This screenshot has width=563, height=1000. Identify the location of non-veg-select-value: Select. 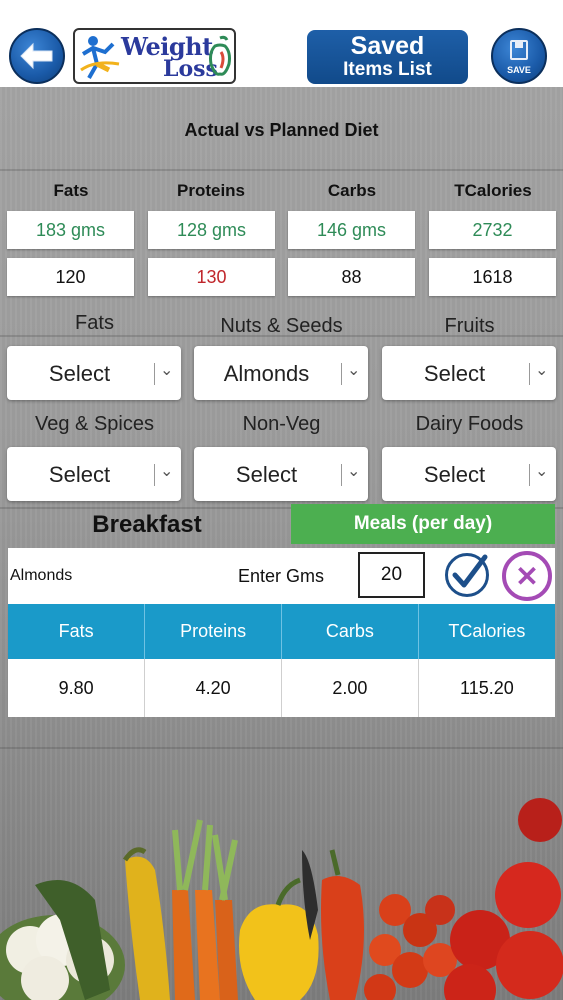
(266, 474).